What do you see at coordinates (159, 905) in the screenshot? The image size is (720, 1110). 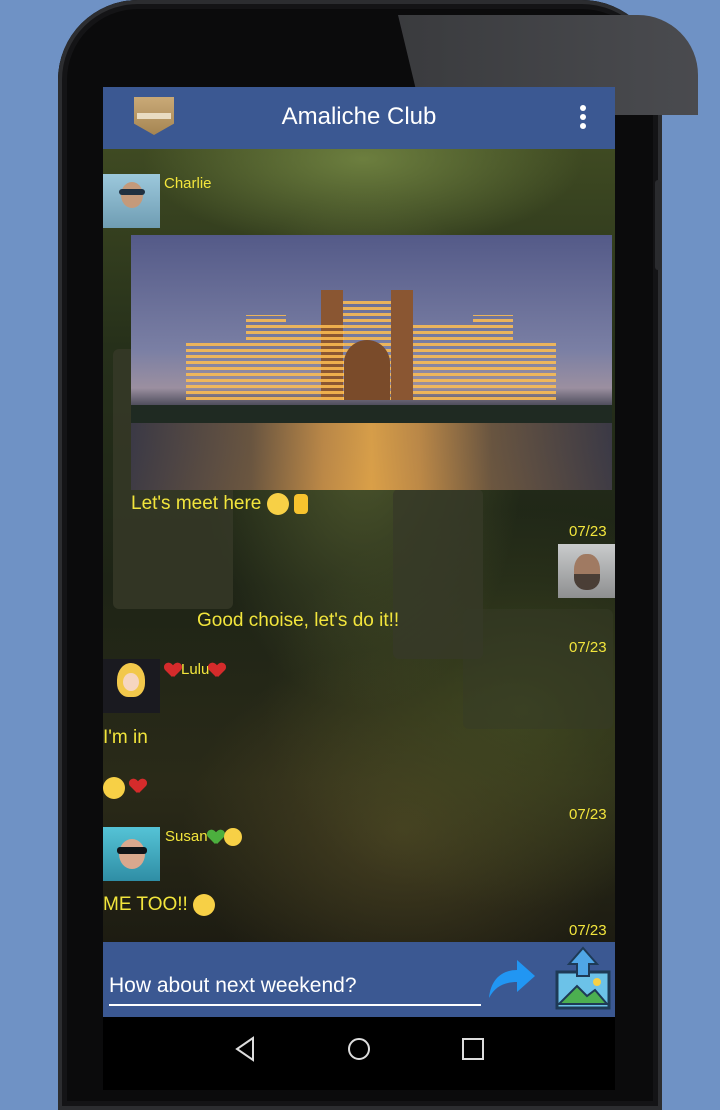 I see `message-text: ME TOO!!` at bounding box center [159, 905].